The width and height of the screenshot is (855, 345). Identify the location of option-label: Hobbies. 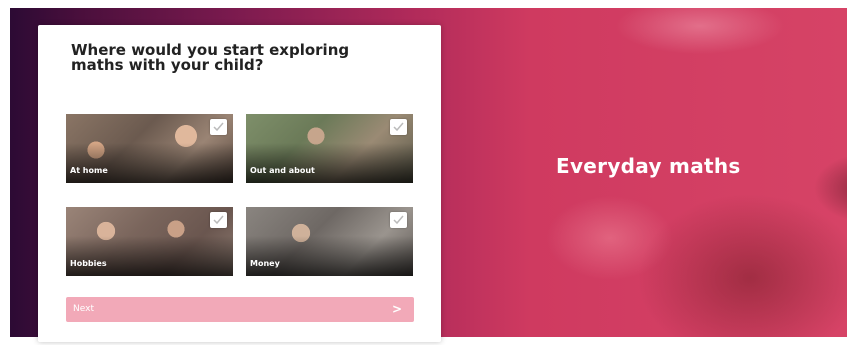
(88, 263).